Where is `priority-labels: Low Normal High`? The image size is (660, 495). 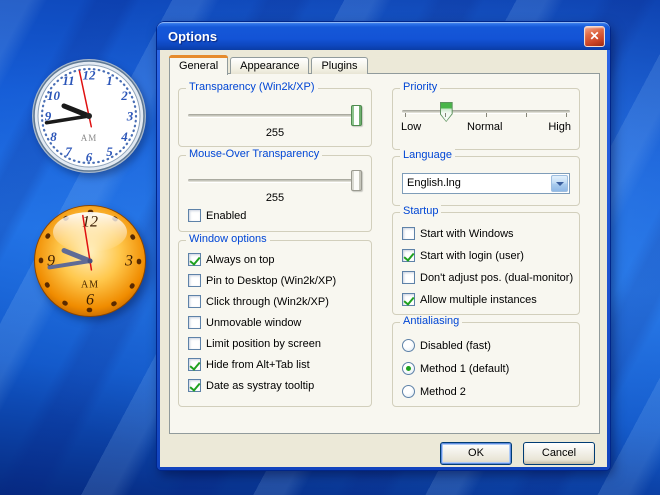
priority-labels: Low Normal High is located at coordinates (486, 127).